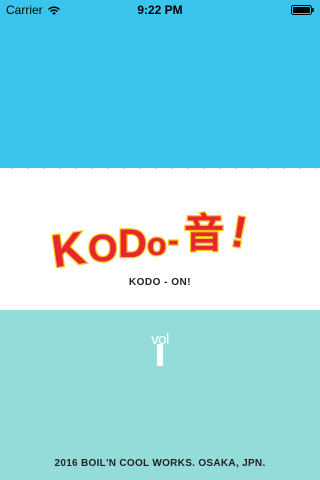 Image resolution: width=320 pixels, height=480 pixels. Describe the element at coordinates (204, 234) in the screenshot. I see `logo-kanji: 音` at that location.